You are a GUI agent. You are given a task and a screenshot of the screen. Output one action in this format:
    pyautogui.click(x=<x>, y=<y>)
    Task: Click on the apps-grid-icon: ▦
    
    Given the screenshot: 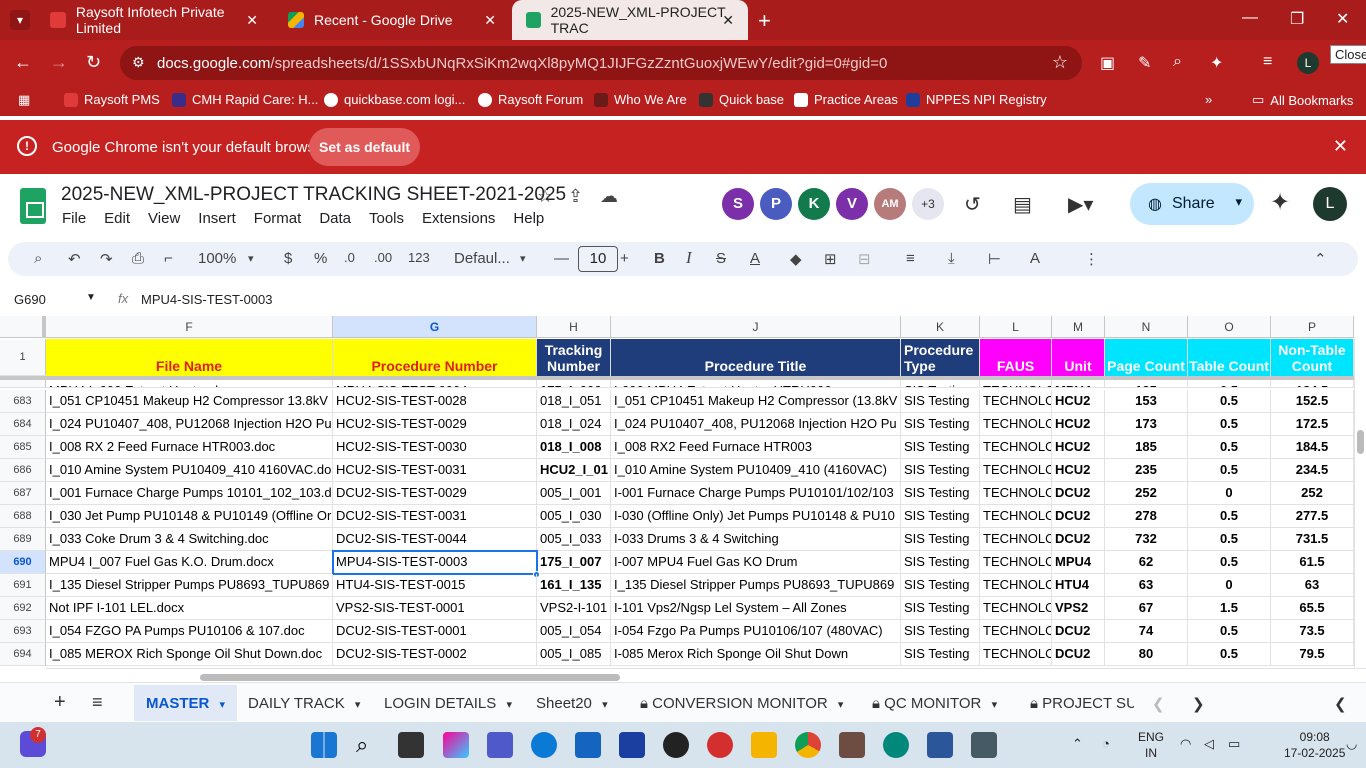 What is the action you would take?
    pyautogui.click(x=24, y=100)
    